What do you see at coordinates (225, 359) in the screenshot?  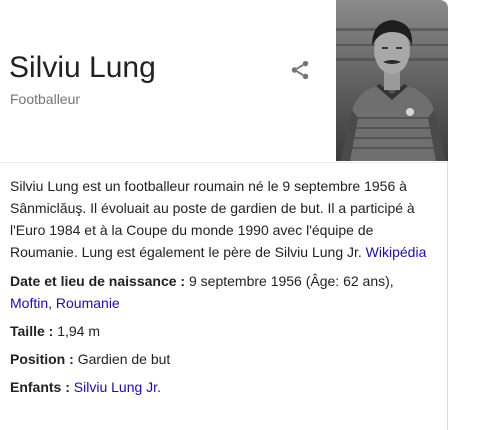 I see `fact-position: Position : Gardien de but` at bounding box center [225, 359].